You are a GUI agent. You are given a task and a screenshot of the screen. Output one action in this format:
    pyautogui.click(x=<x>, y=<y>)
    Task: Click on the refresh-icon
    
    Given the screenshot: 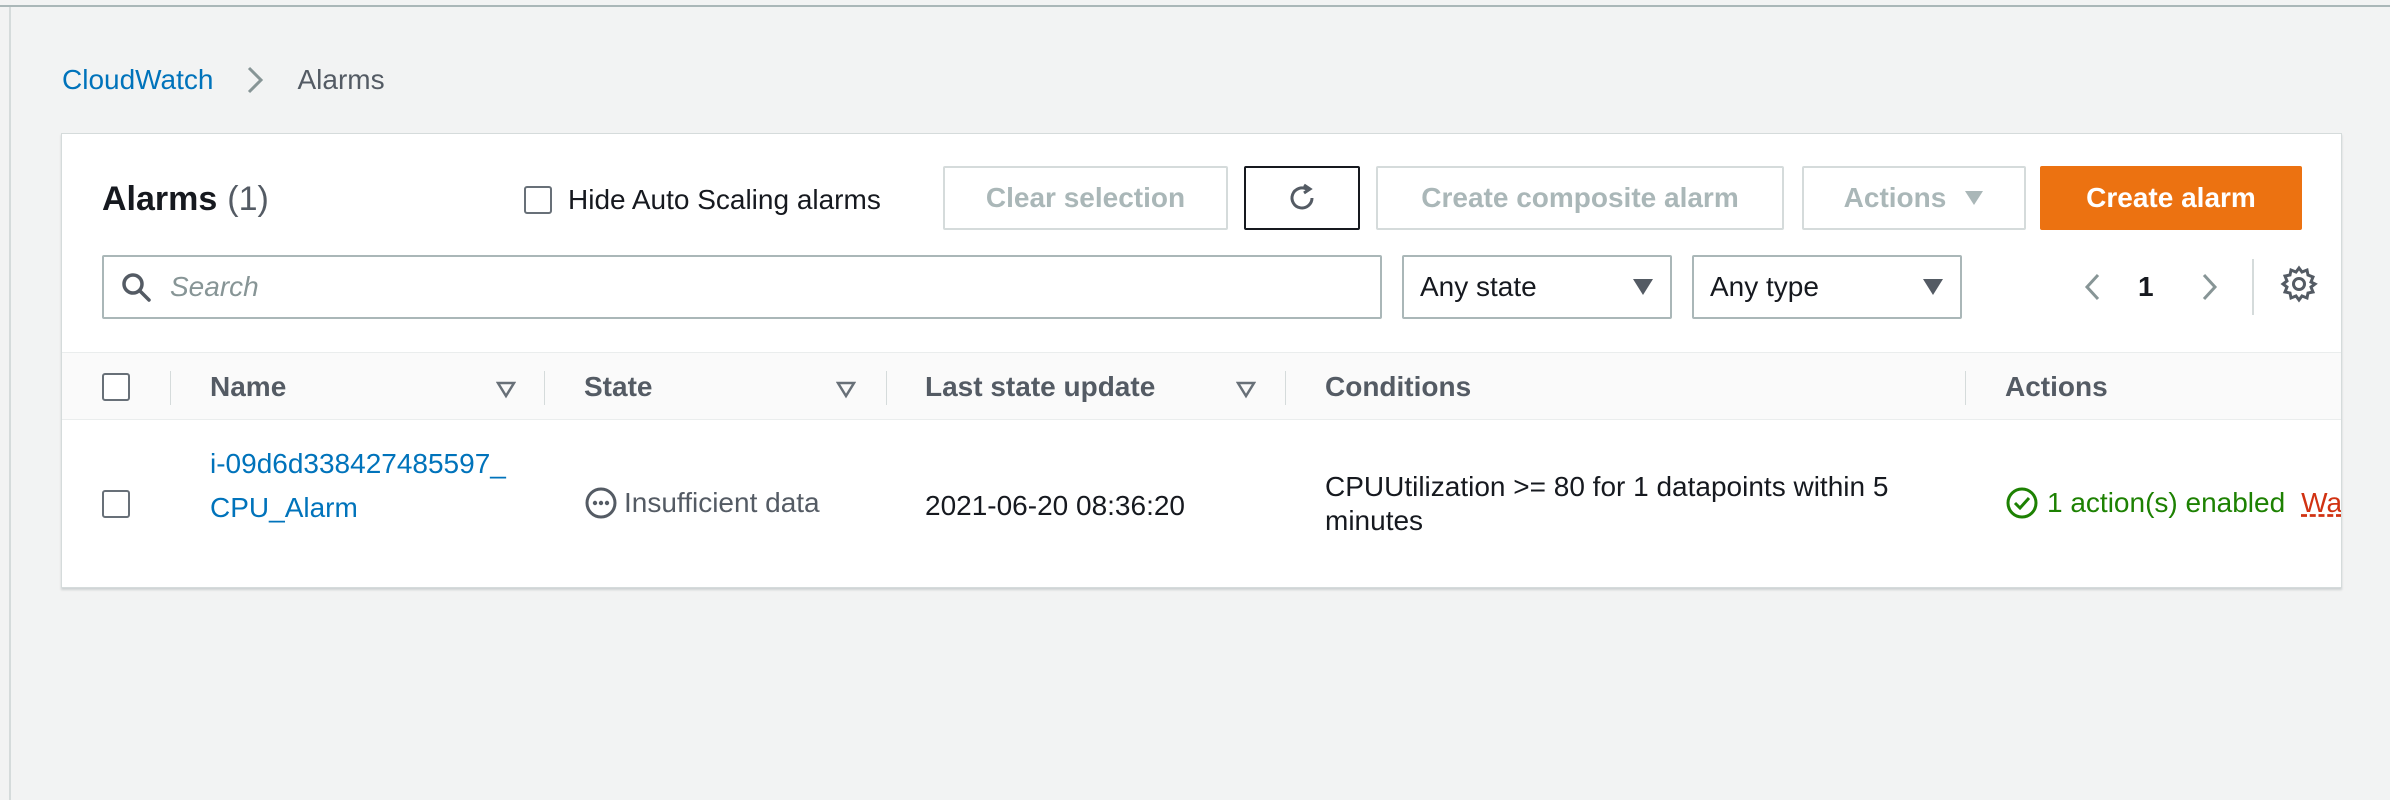 What is the action you would take?
    pyautogui.click(x=1302, y=196)
    